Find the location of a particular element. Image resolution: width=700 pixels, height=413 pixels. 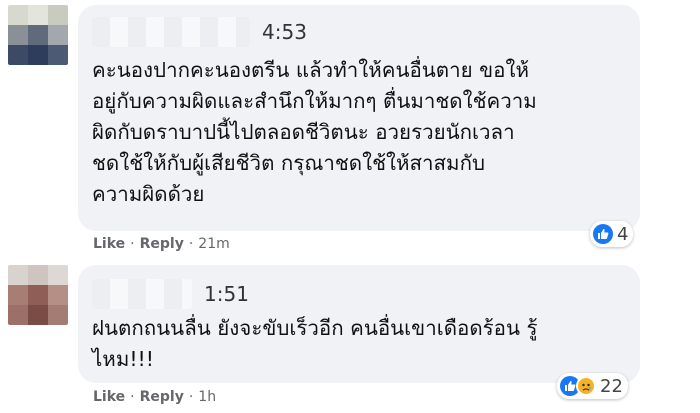

reaction-summary: 22 is located at coordinates (592, 386).